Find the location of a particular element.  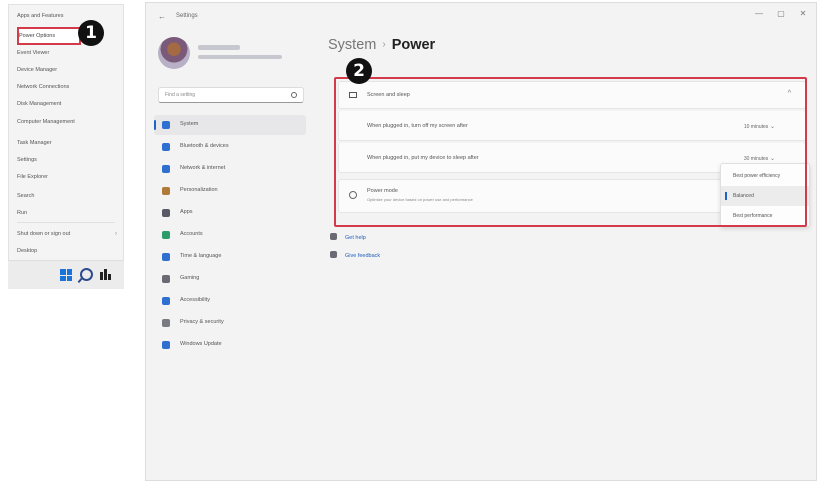

sidebar-item-bluetooth: Bluetooth & devices is located at coordinates (230, 147).